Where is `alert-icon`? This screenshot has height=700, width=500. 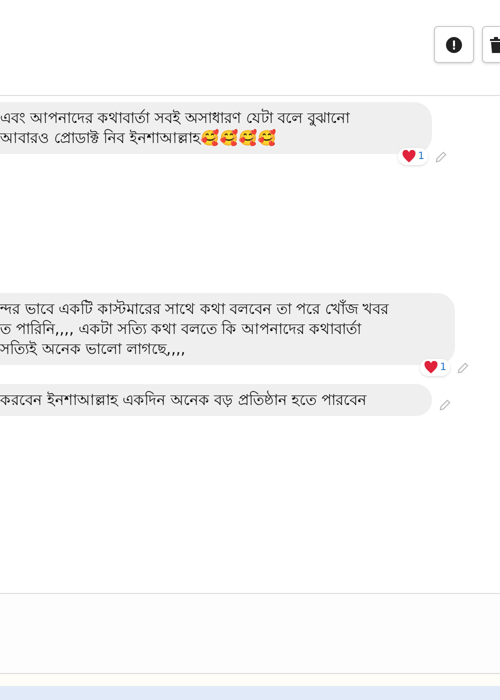
alert-icon is located at coordinates (454, 44).